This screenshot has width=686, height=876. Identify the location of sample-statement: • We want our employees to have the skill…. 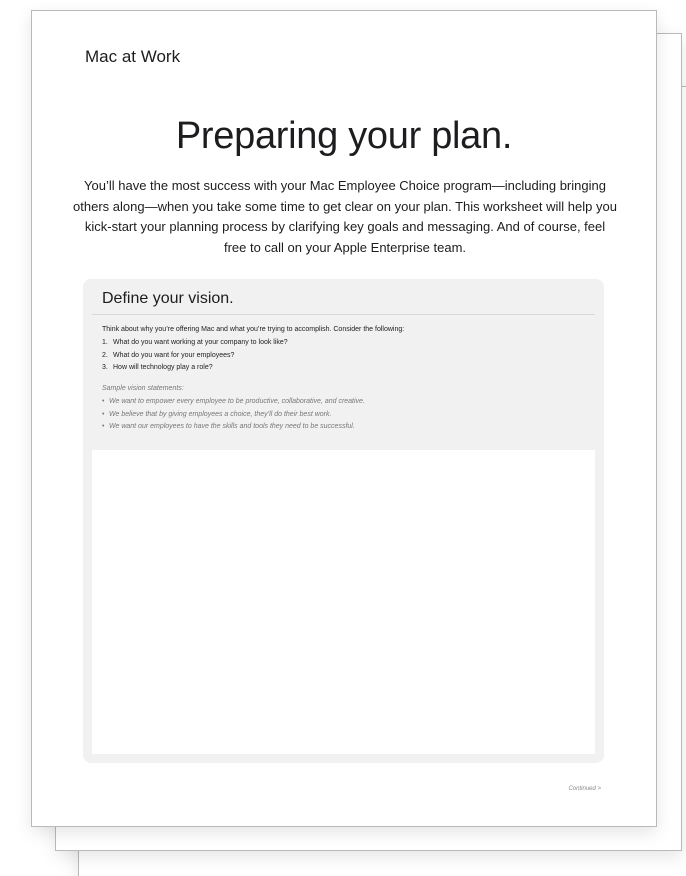
(233, 427).